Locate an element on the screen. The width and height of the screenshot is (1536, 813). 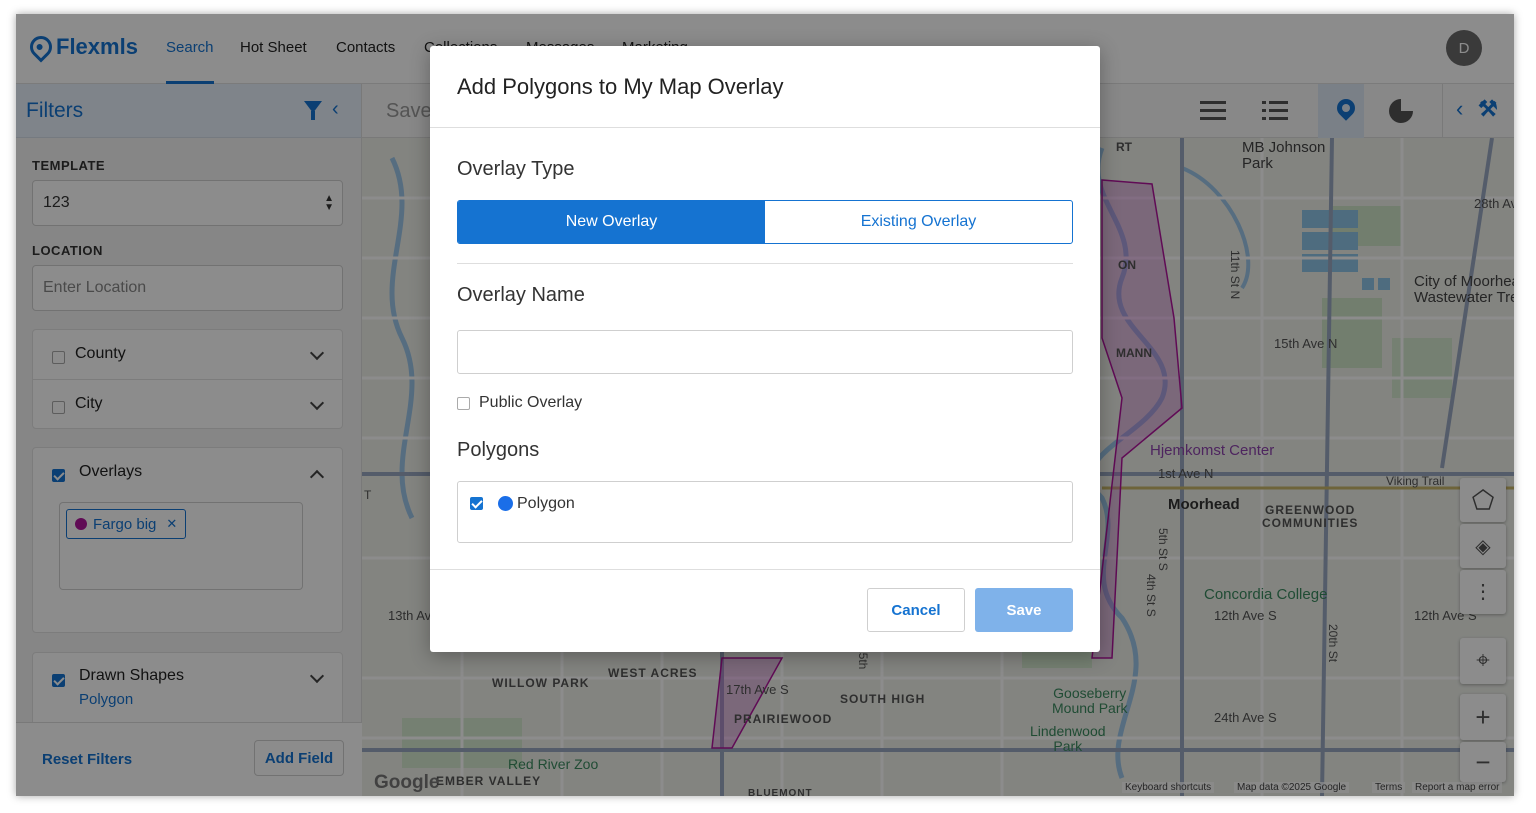
cancel-button: Cancel is located at coordinates (916, 610).